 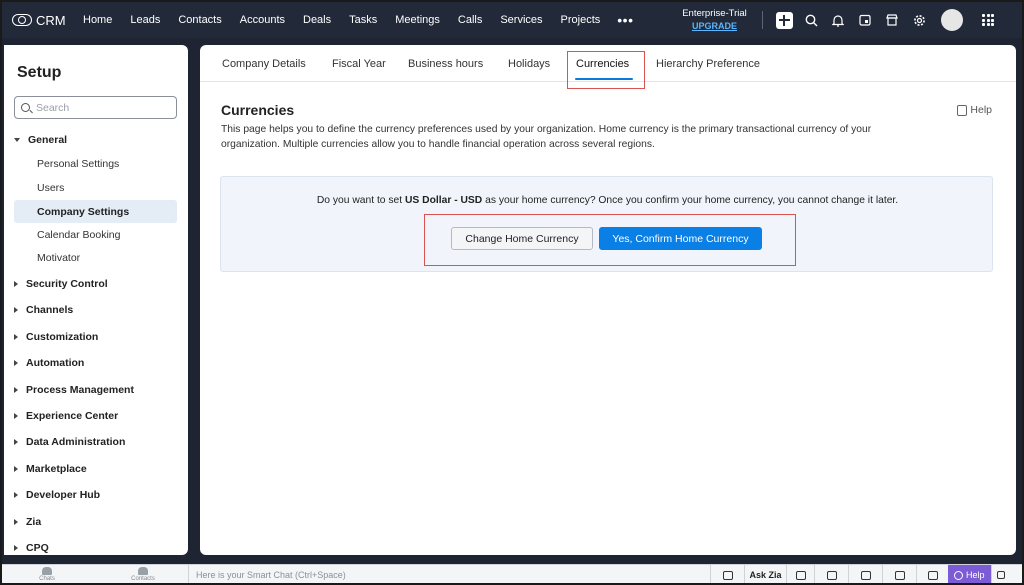 I want to click on bell-icon, so click(x=838, y=20).